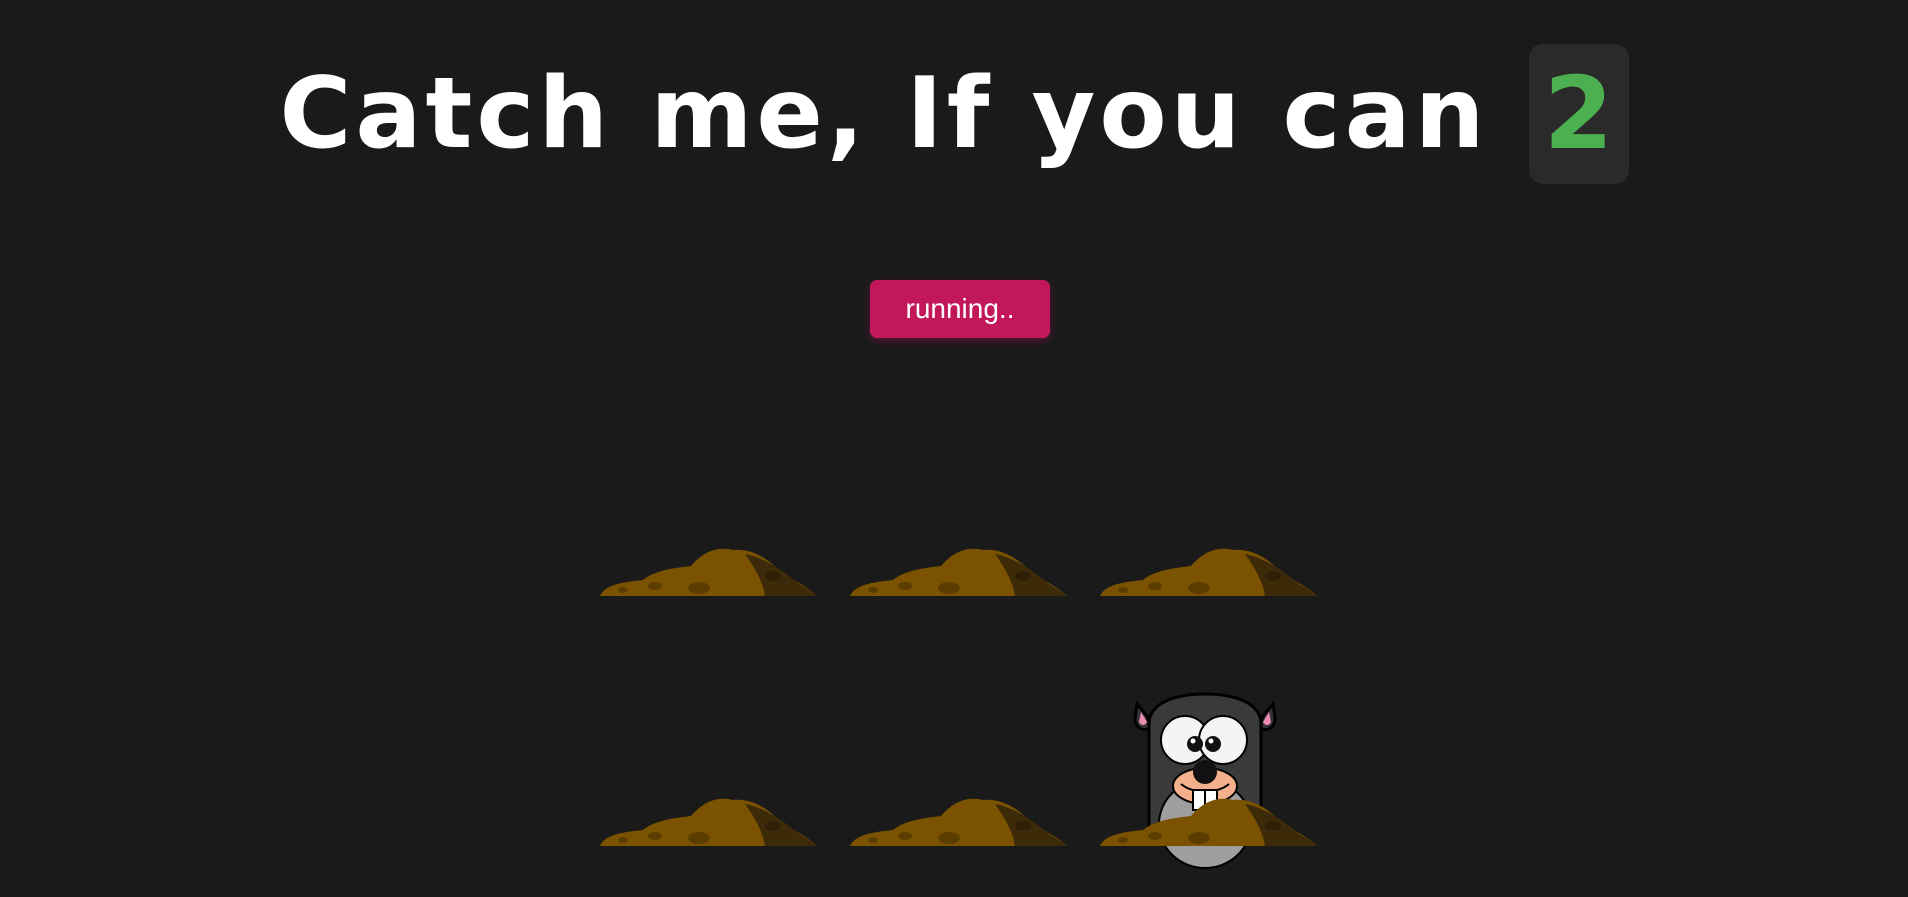  Describe the element at coordinates (884, 114) in the screenshot. I see `page-title: Catch me, If you can` at that location.